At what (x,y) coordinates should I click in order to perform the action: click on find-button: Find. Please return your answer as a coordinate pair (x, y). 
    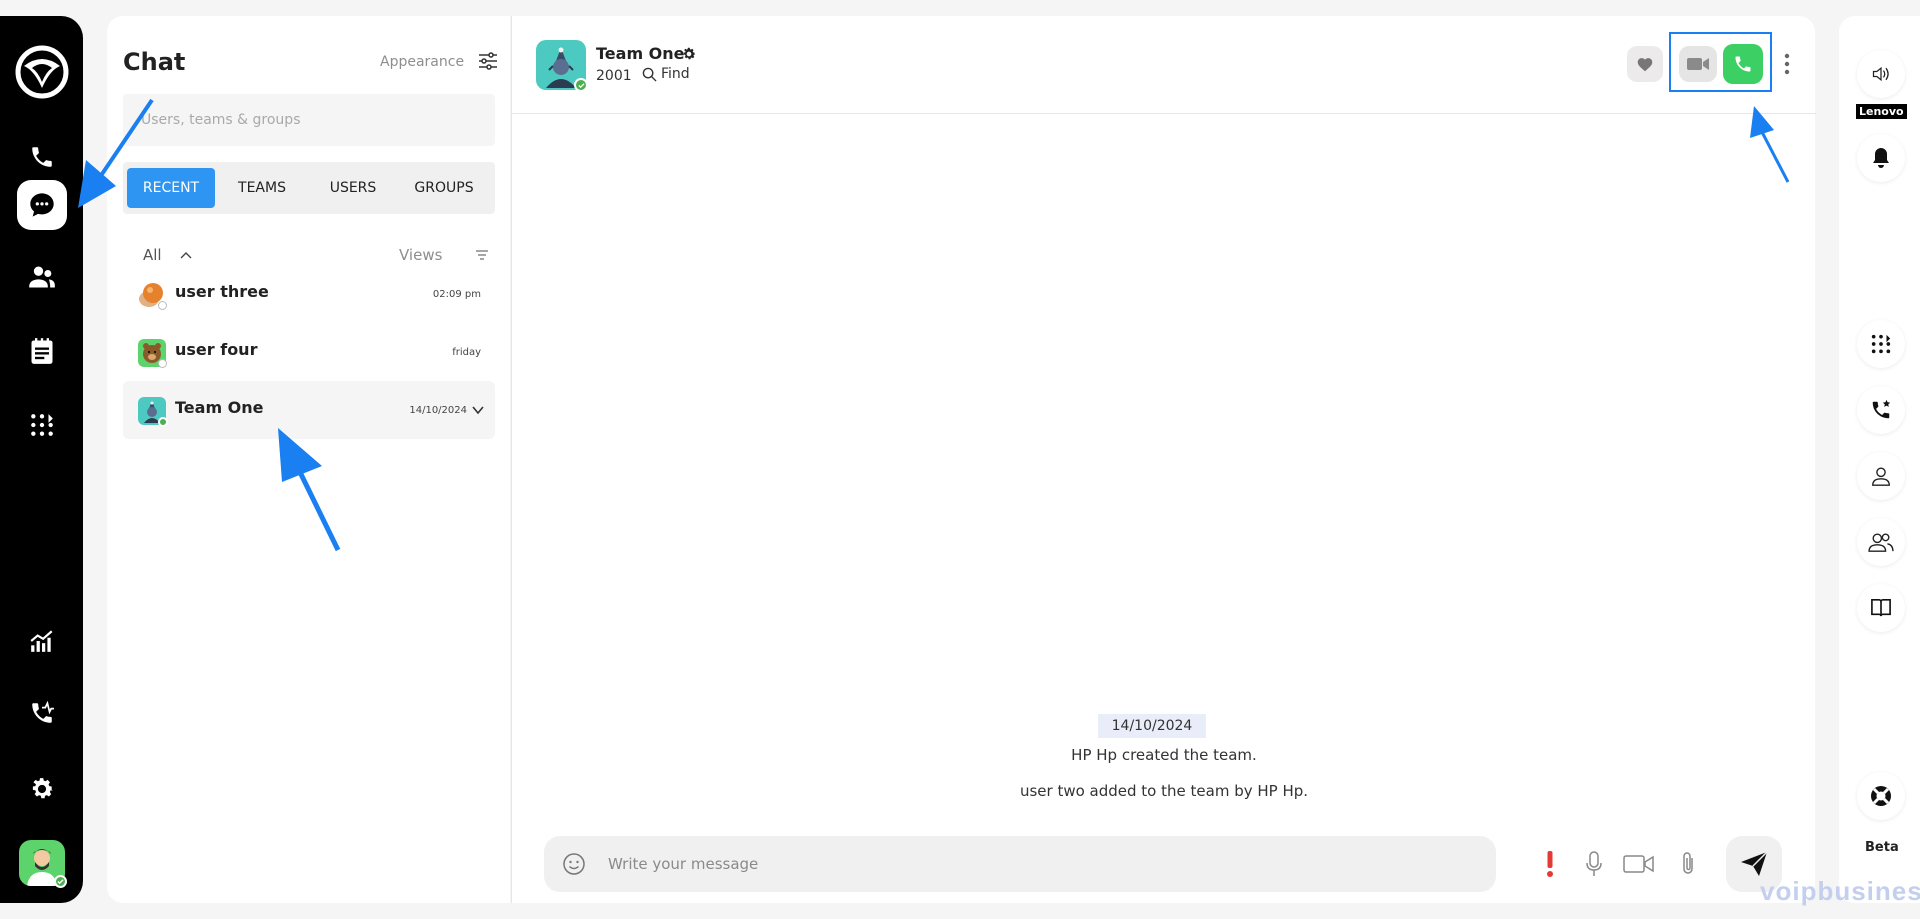
    Looking at the image, I should click on (666, 74).